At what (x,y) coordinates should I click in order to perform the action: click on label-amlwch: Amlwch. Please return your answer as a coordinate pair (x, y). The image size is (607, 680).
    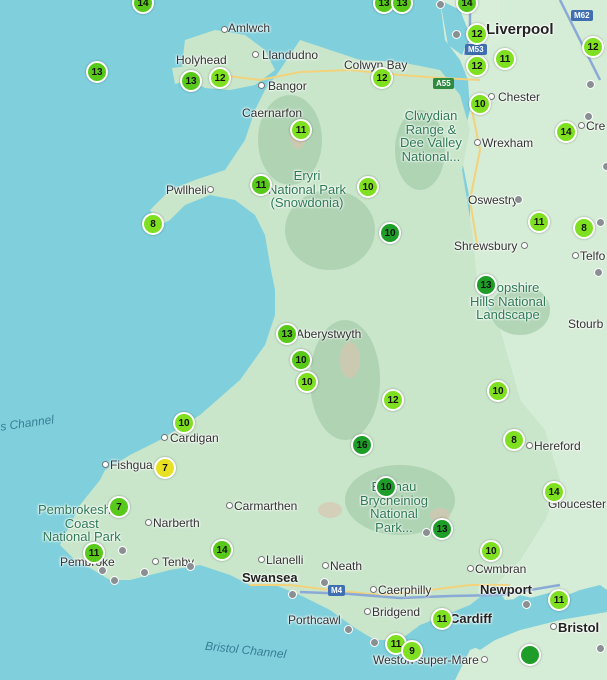
    Looking at the image, I should click on (249, 28).